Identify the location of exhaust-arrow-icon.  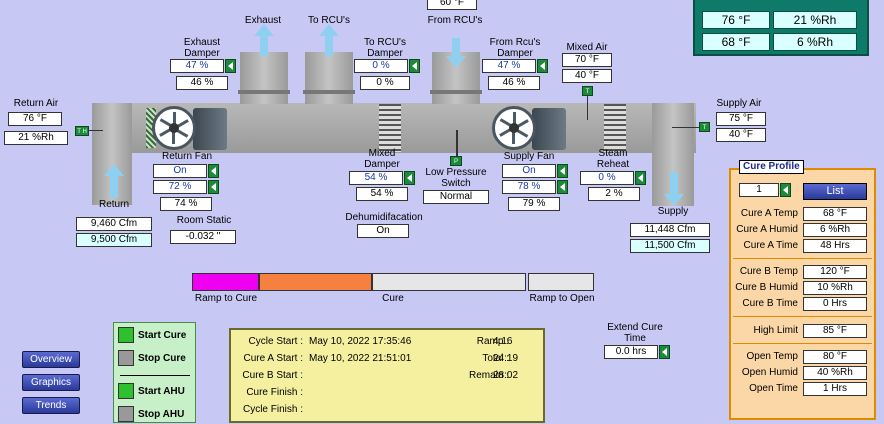
(264, 40).